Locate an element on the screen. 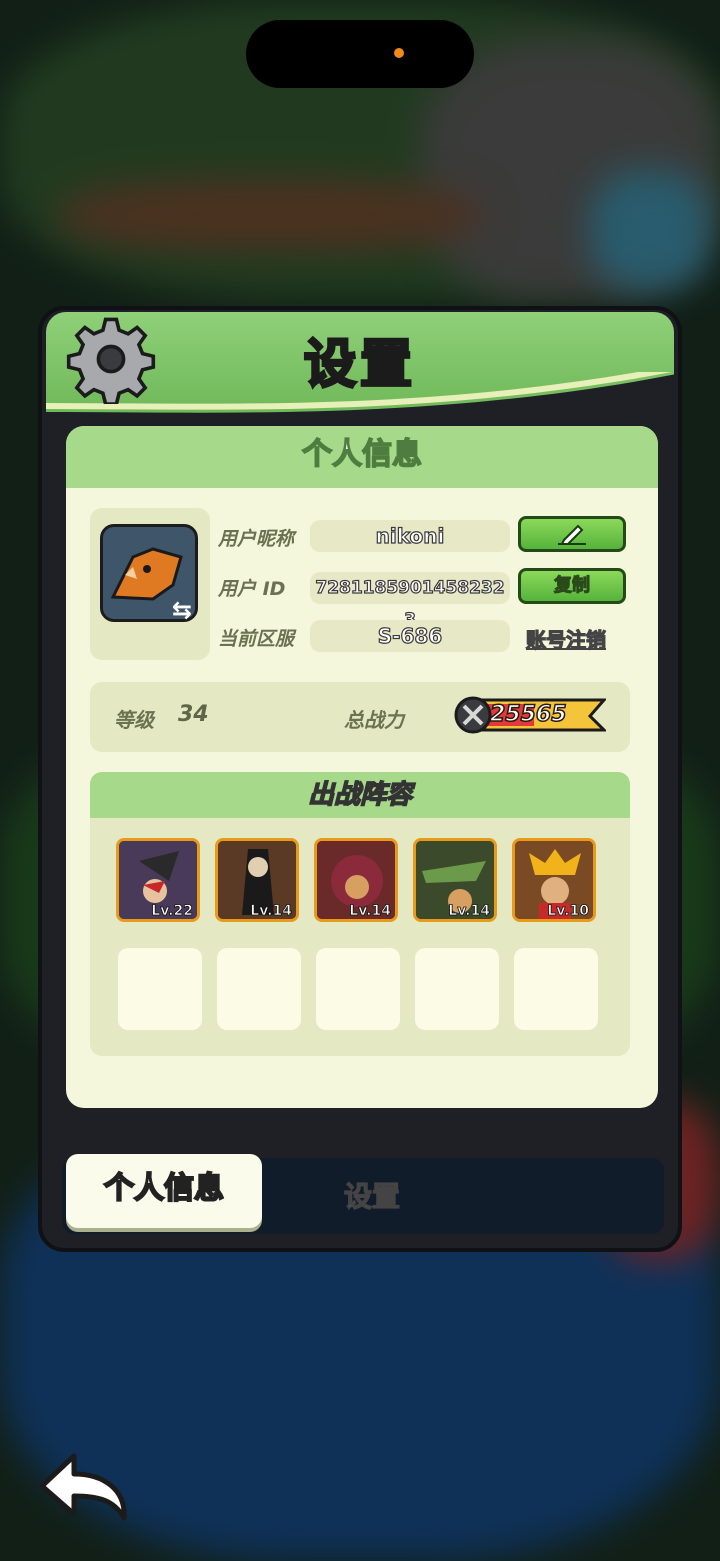 The height and width of the screenshot is (1561, 720). server-label: 当前区服 is located at coordinates (256, 639).